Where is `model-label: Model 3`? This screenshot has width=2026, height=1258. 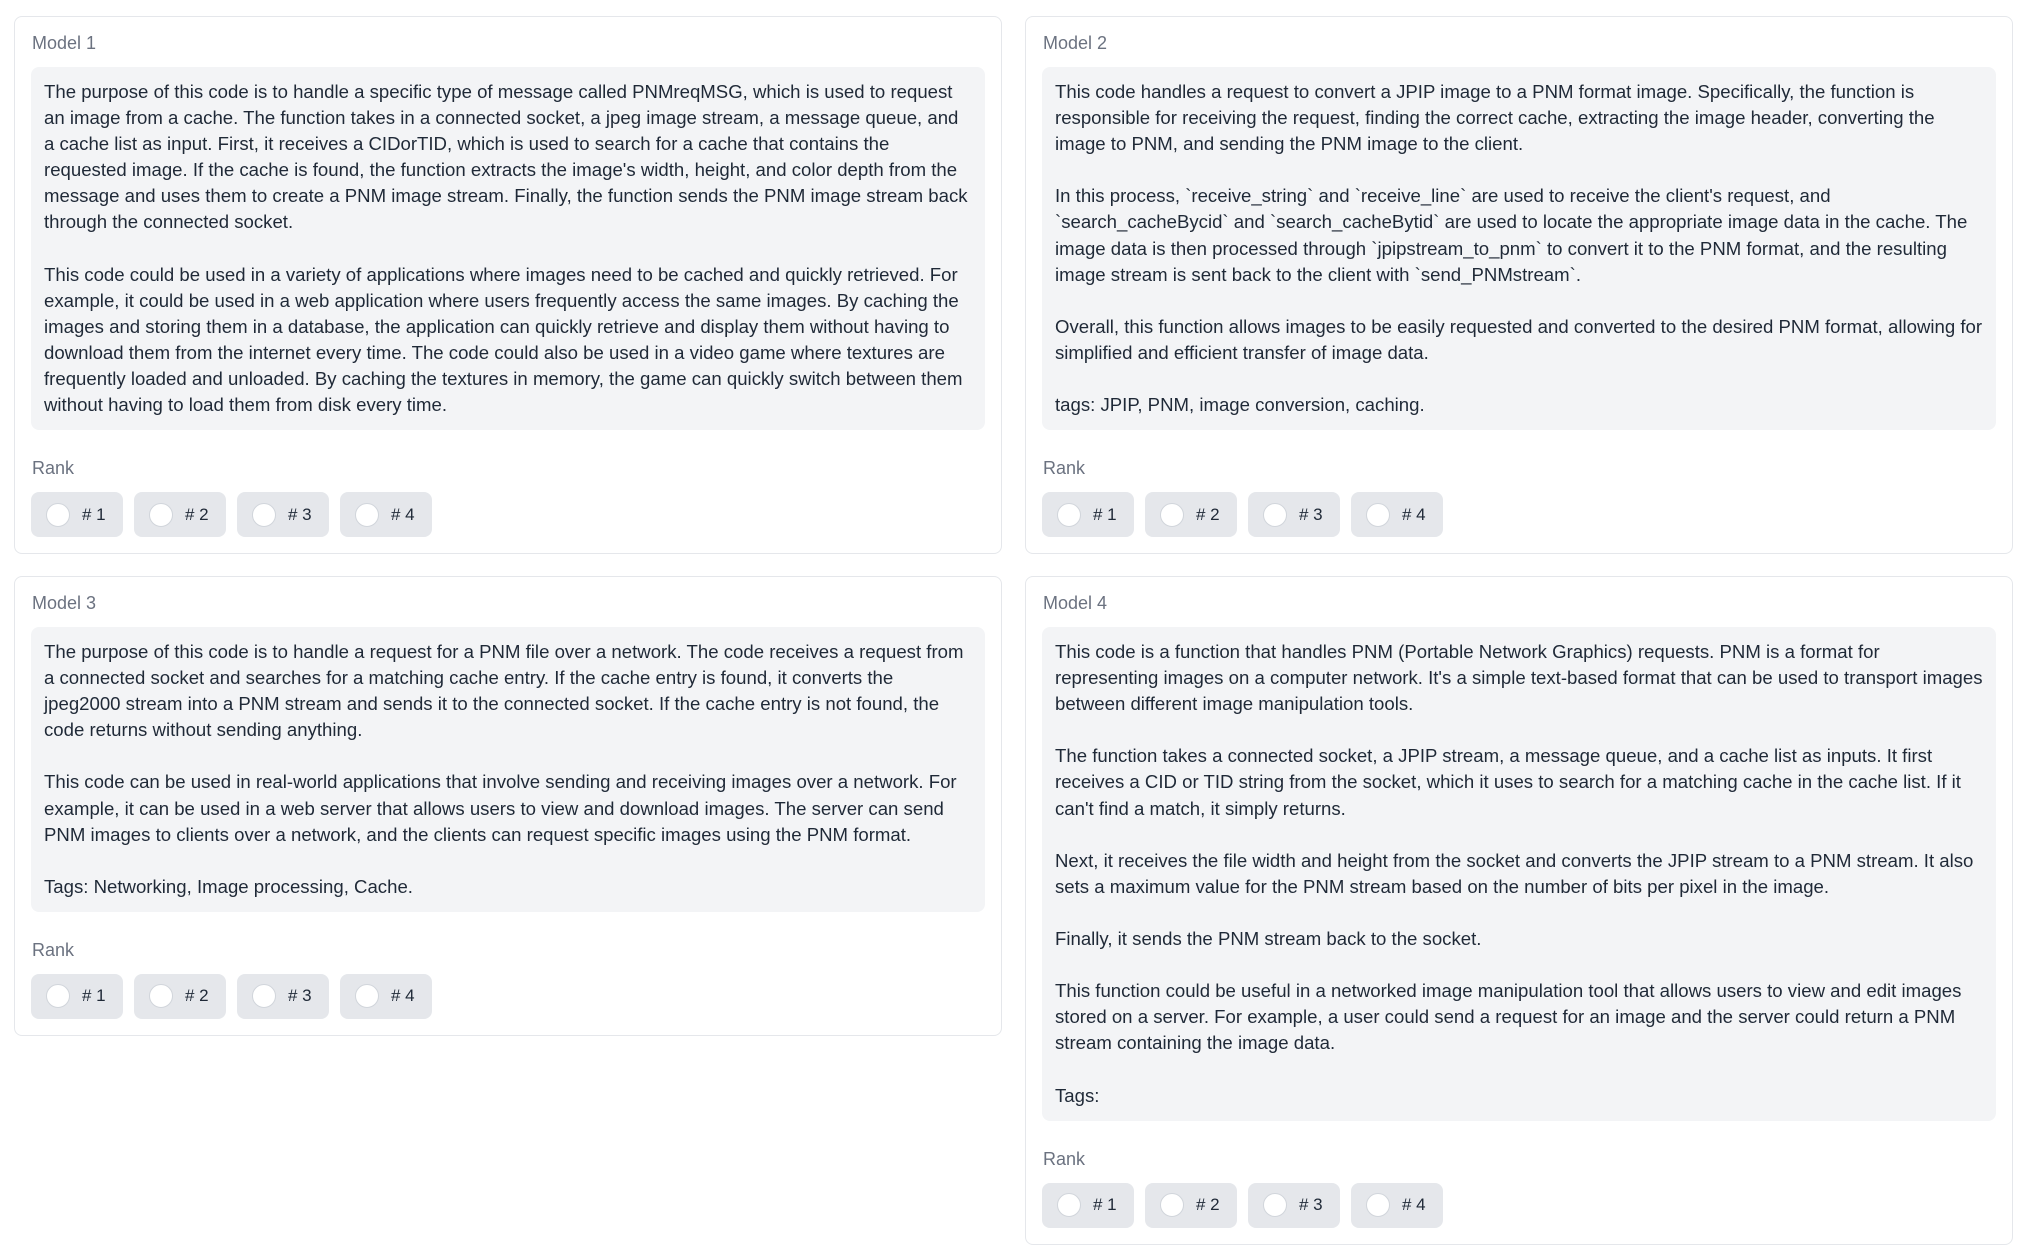 model-label: Model 3 is located at coordinates (64, 603).